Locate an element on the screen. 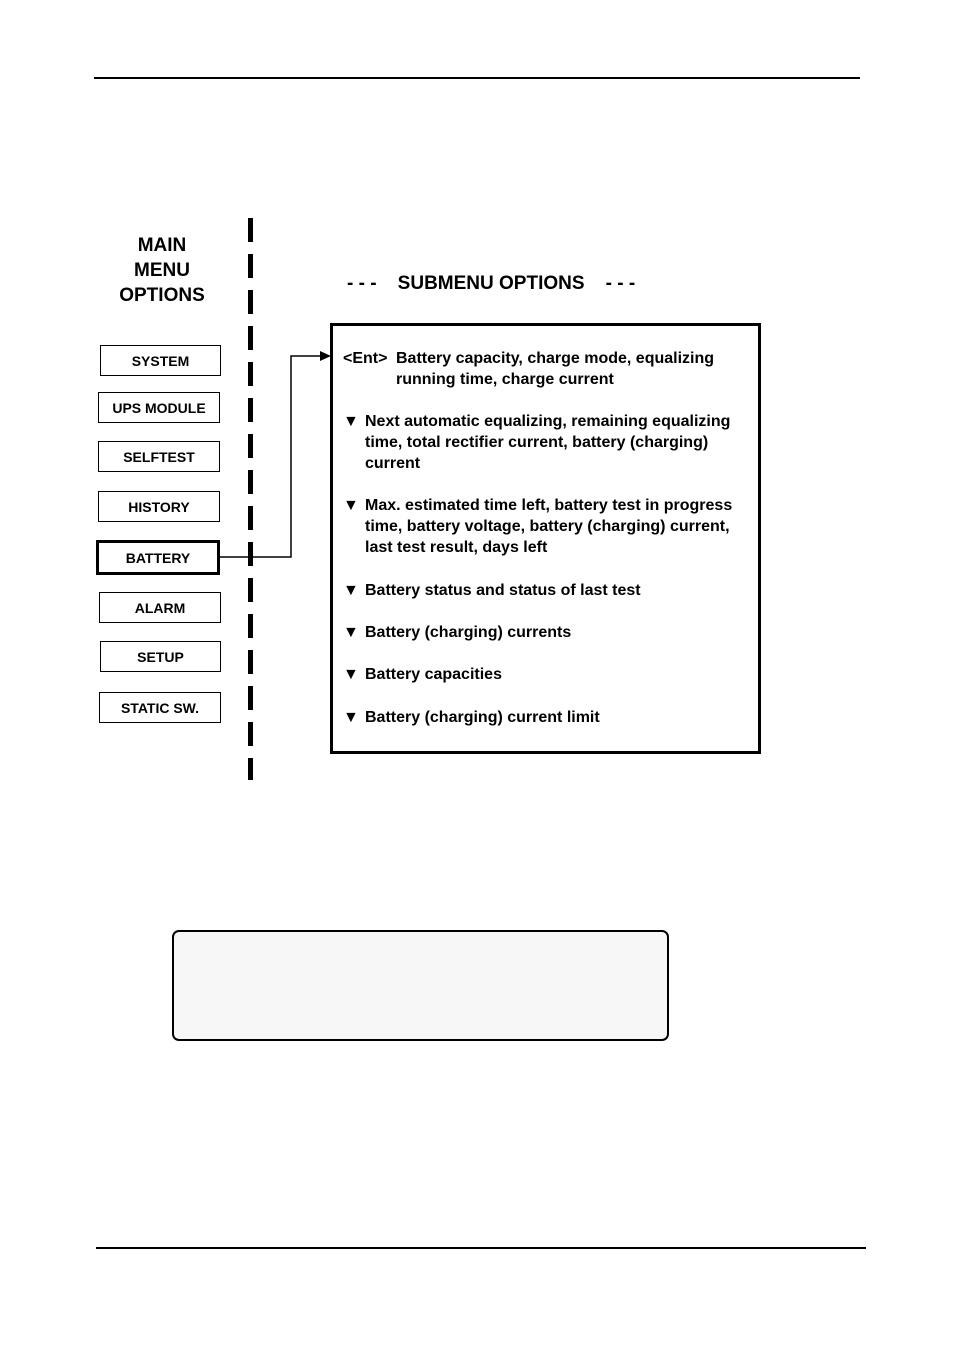  menu-item-static-sw: STATIC SW. is located at coordinates (160, 707).